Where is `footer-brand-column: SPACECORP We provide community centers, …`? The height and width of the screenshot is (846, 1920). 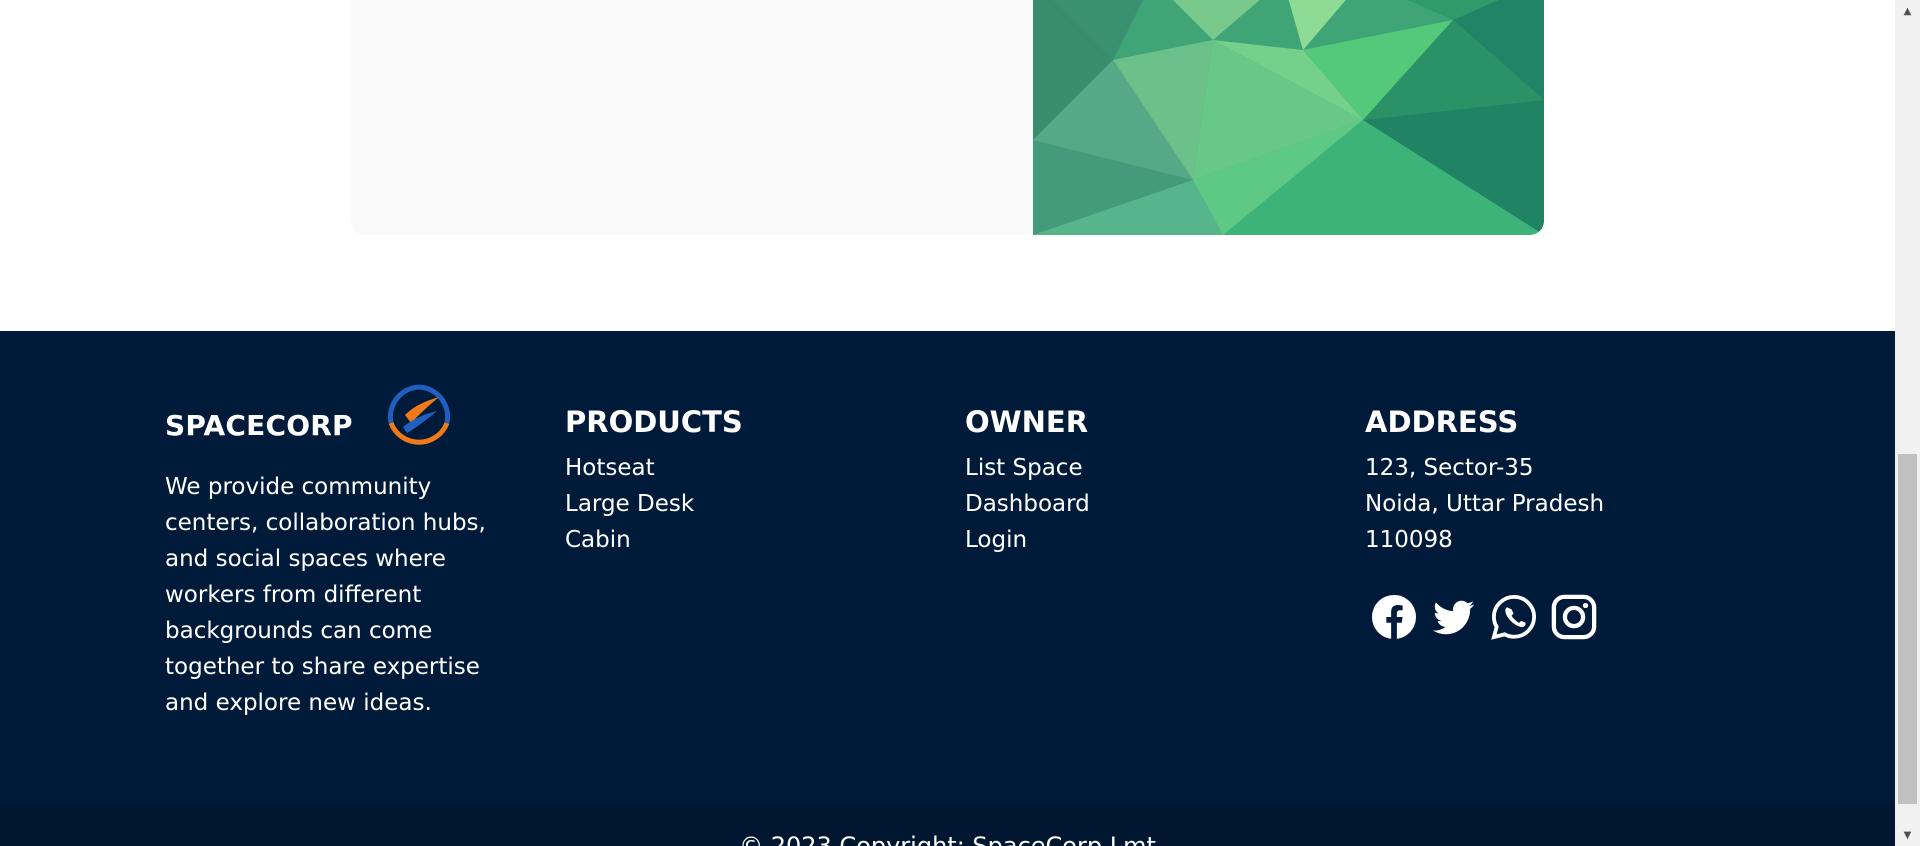
footer-brand-column: SPACECORP We provide community centers, … is located at coordinates (345, 552).